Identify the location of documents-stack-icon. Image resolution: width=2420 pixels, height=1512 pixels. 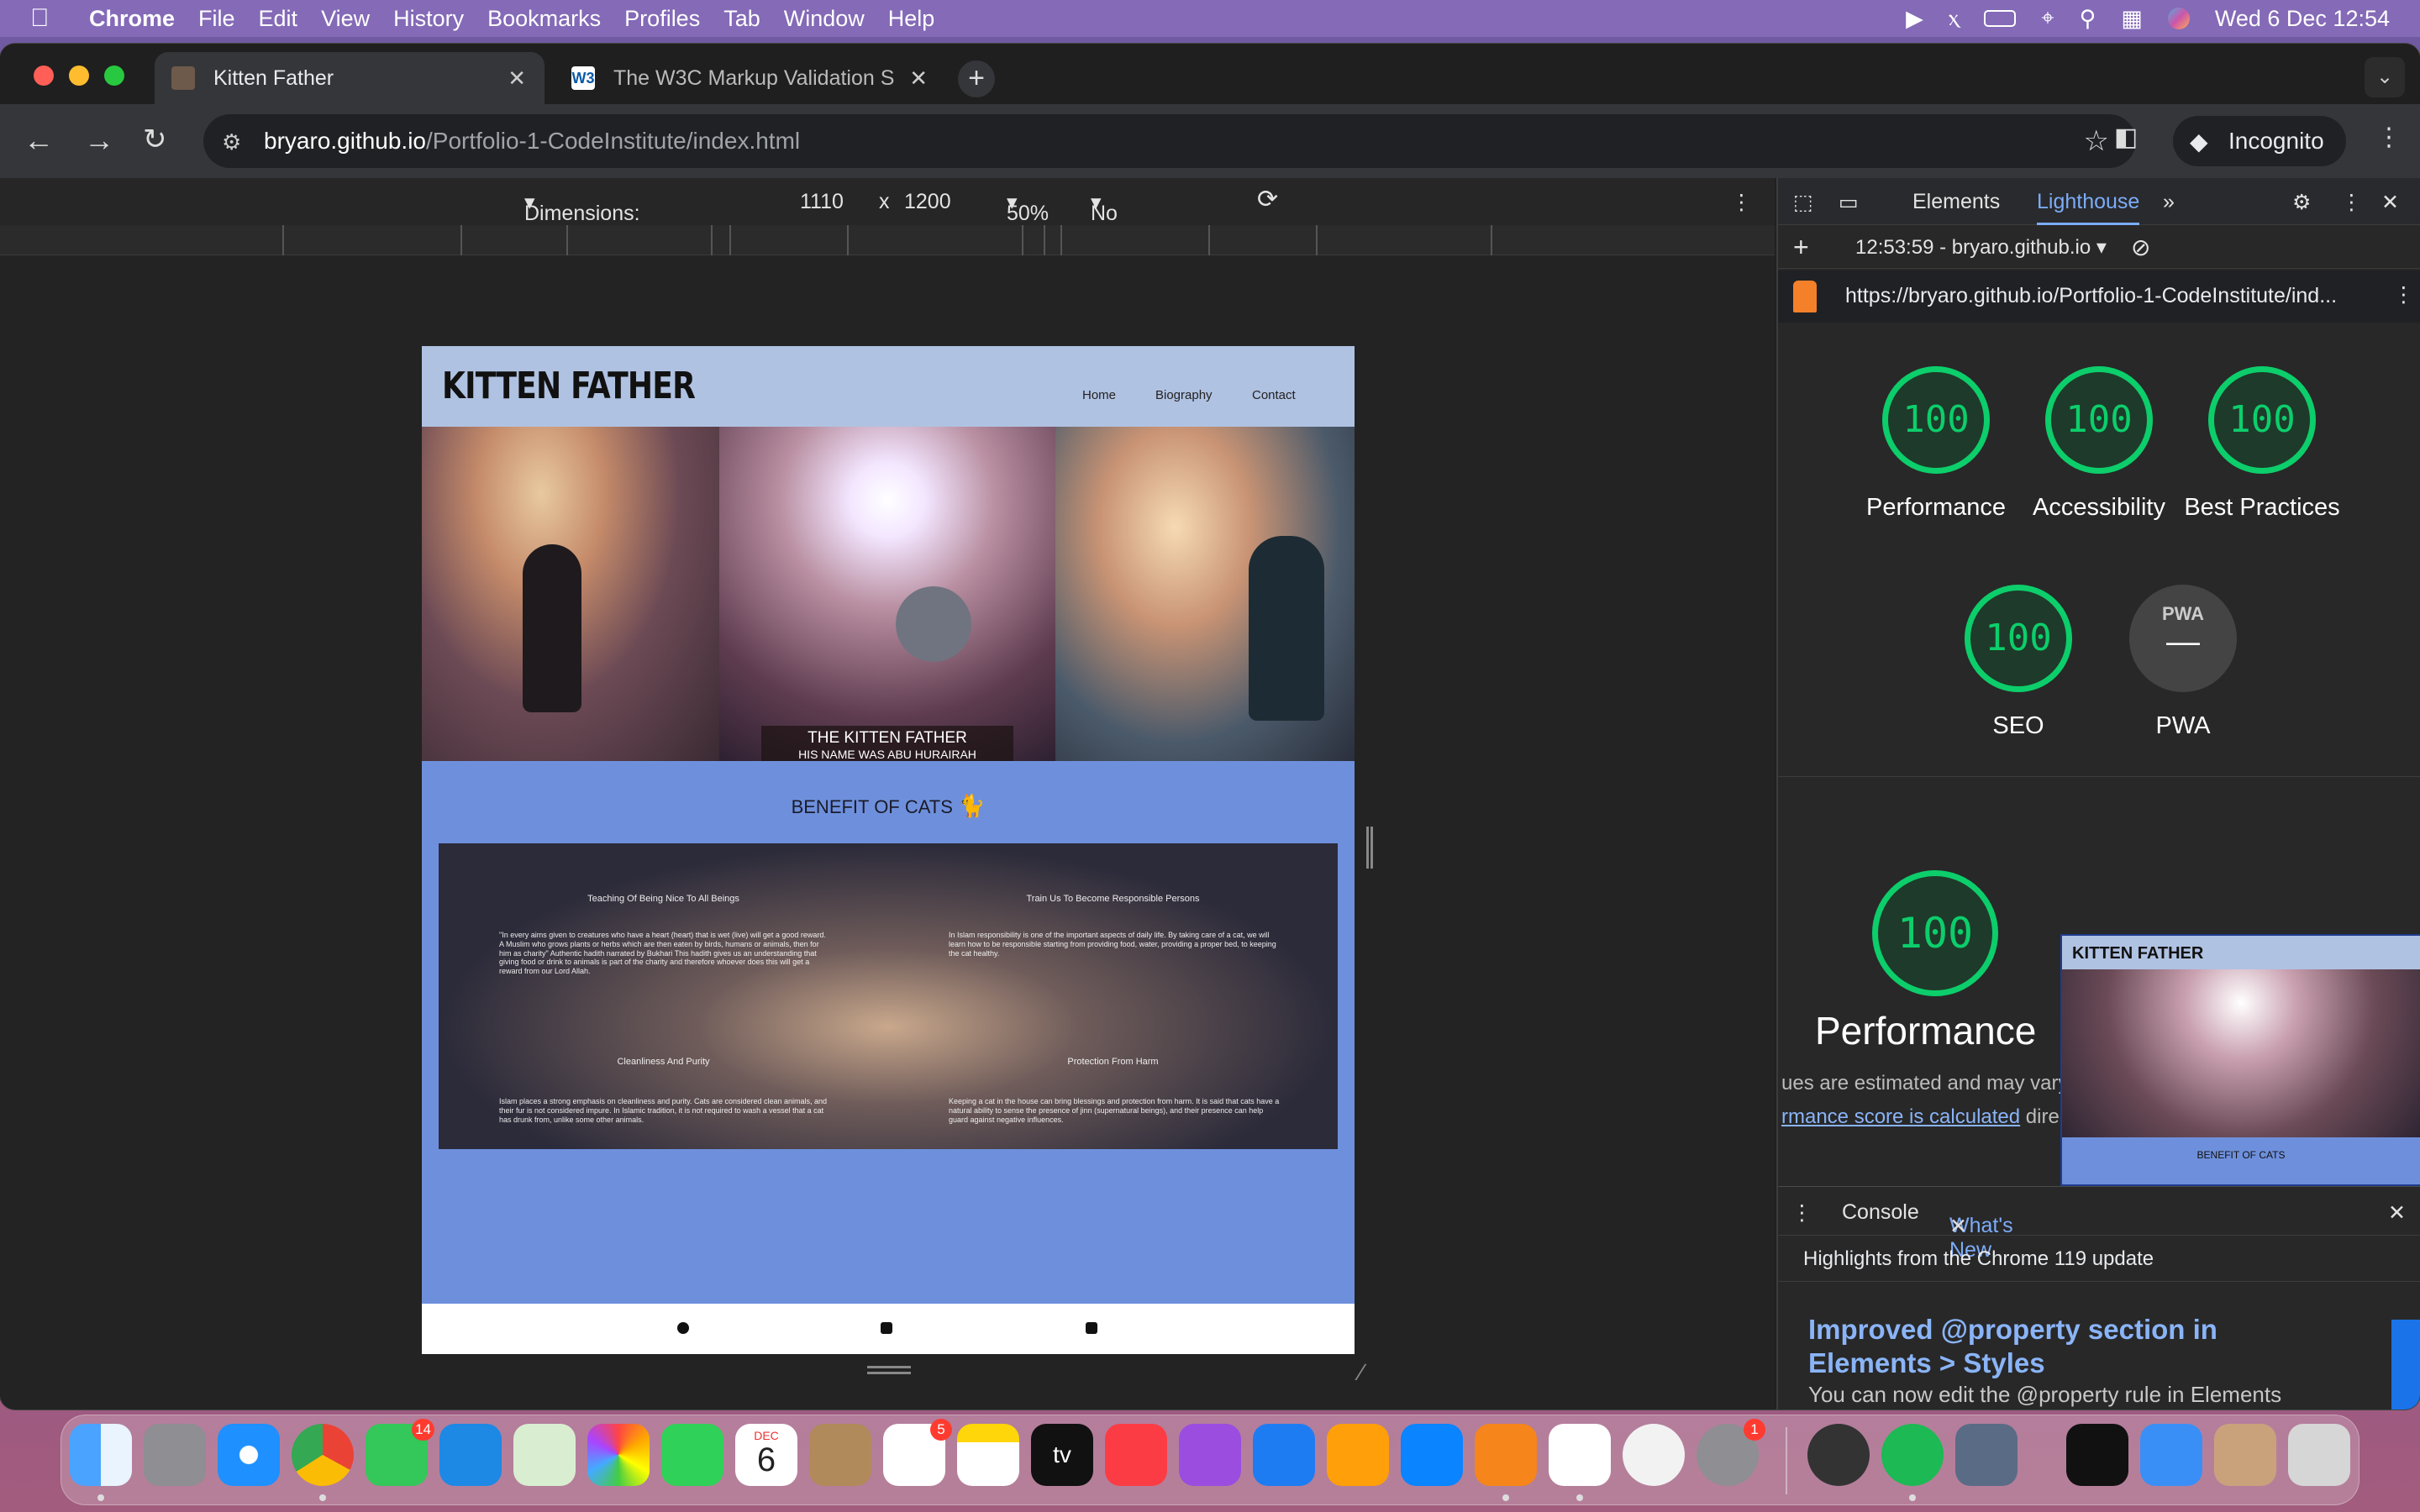
(2245, 1455).